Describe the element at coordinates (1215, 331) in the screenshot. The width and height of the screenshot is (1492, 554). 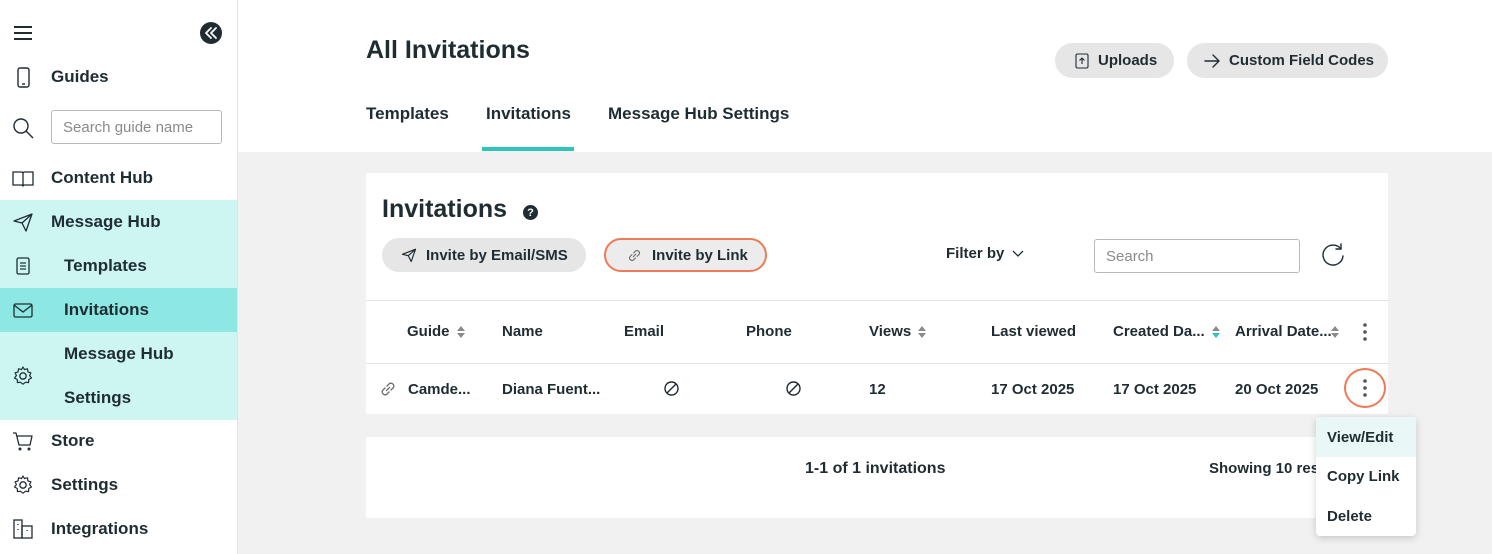
I see `sort-descending-icon` at that location.